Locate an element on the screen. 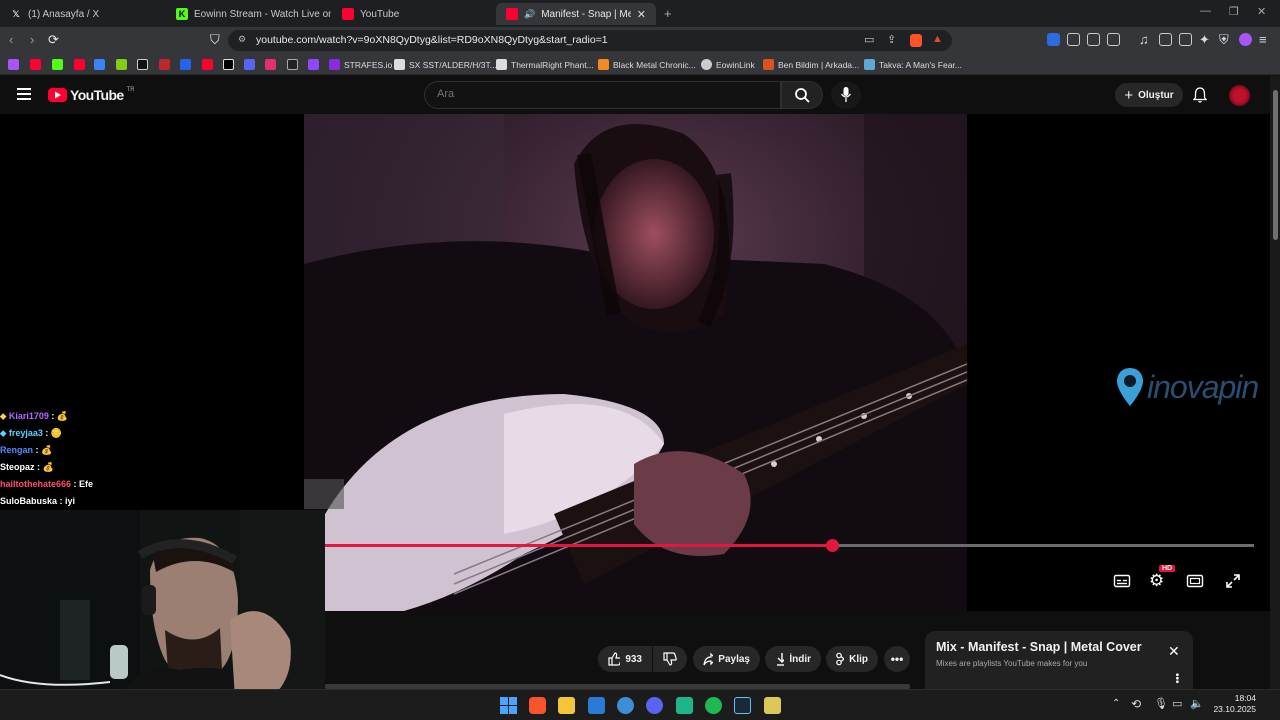 The width and height of the screenshot is (1280, 720). bookmark-item: STRAFES.io is located at coordinates (360, 64).